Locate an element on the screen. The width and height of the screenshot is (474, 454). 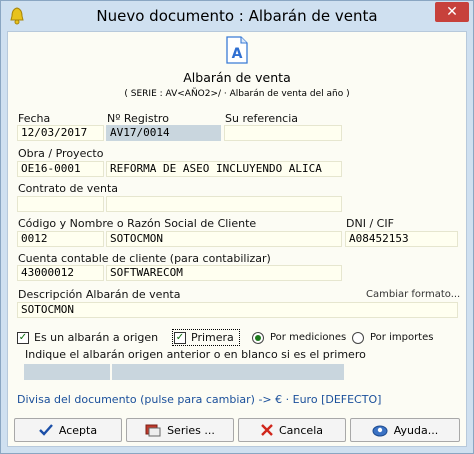
close-button: ✕ is located at coordinates (452, 12).